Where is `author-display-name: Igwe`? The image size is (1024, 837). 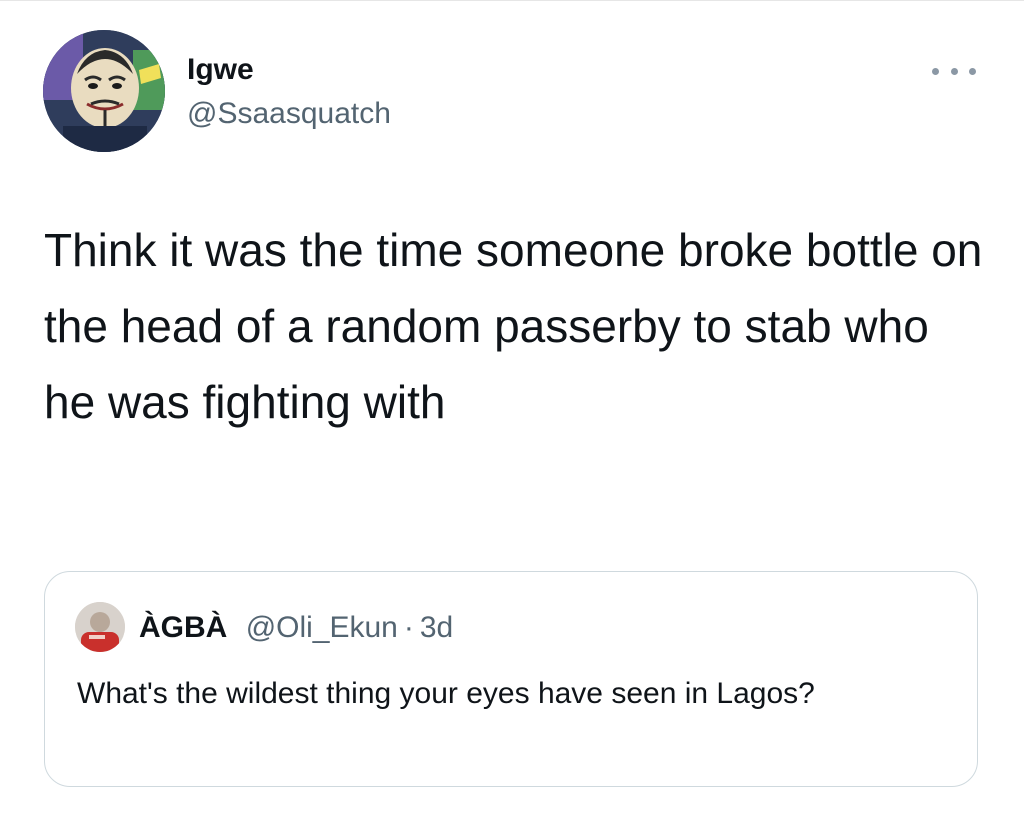 author-display-name: Igwe is located at coordinates (220, 70).